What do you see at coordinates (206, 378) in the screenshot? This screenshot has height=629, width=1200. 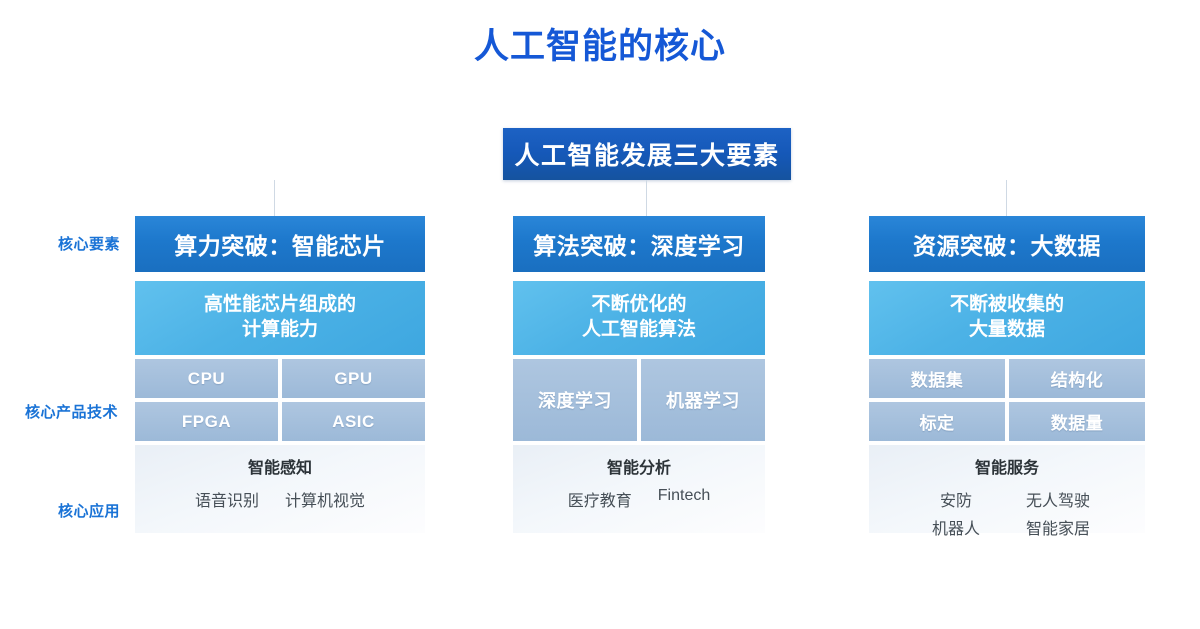 I see `tech-chip: CPU` at bounding box center [206, 378].